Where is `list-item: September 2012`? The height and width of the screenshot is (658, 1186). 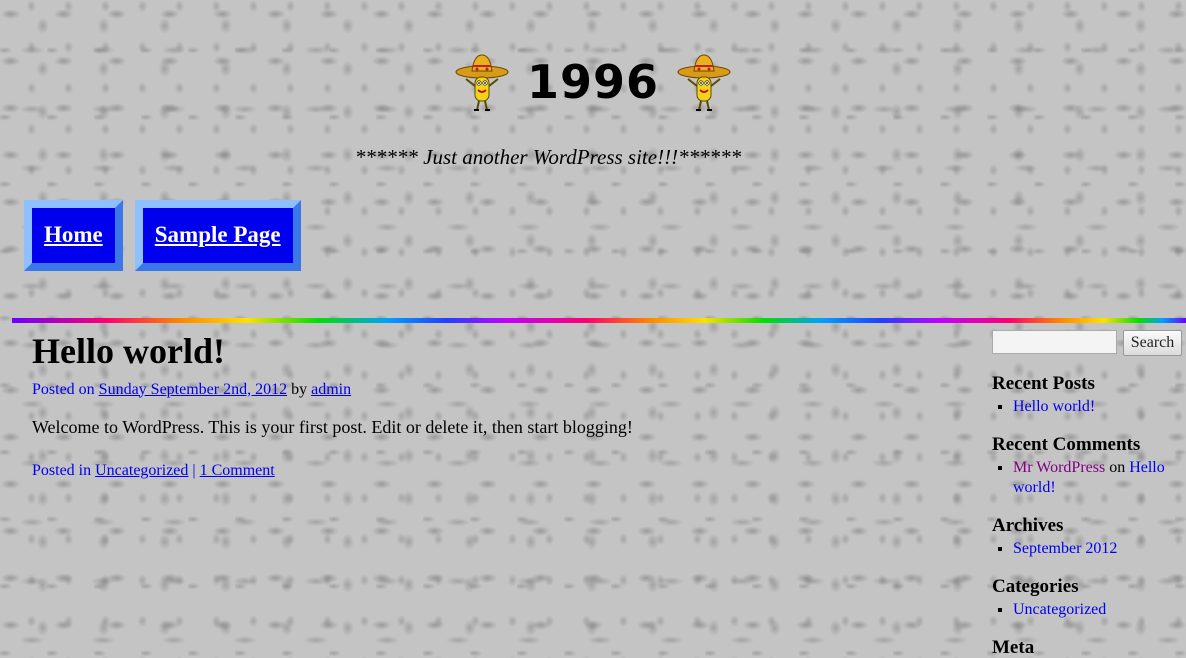 list-item: September 2012 is located at coordinates (1098, 549).